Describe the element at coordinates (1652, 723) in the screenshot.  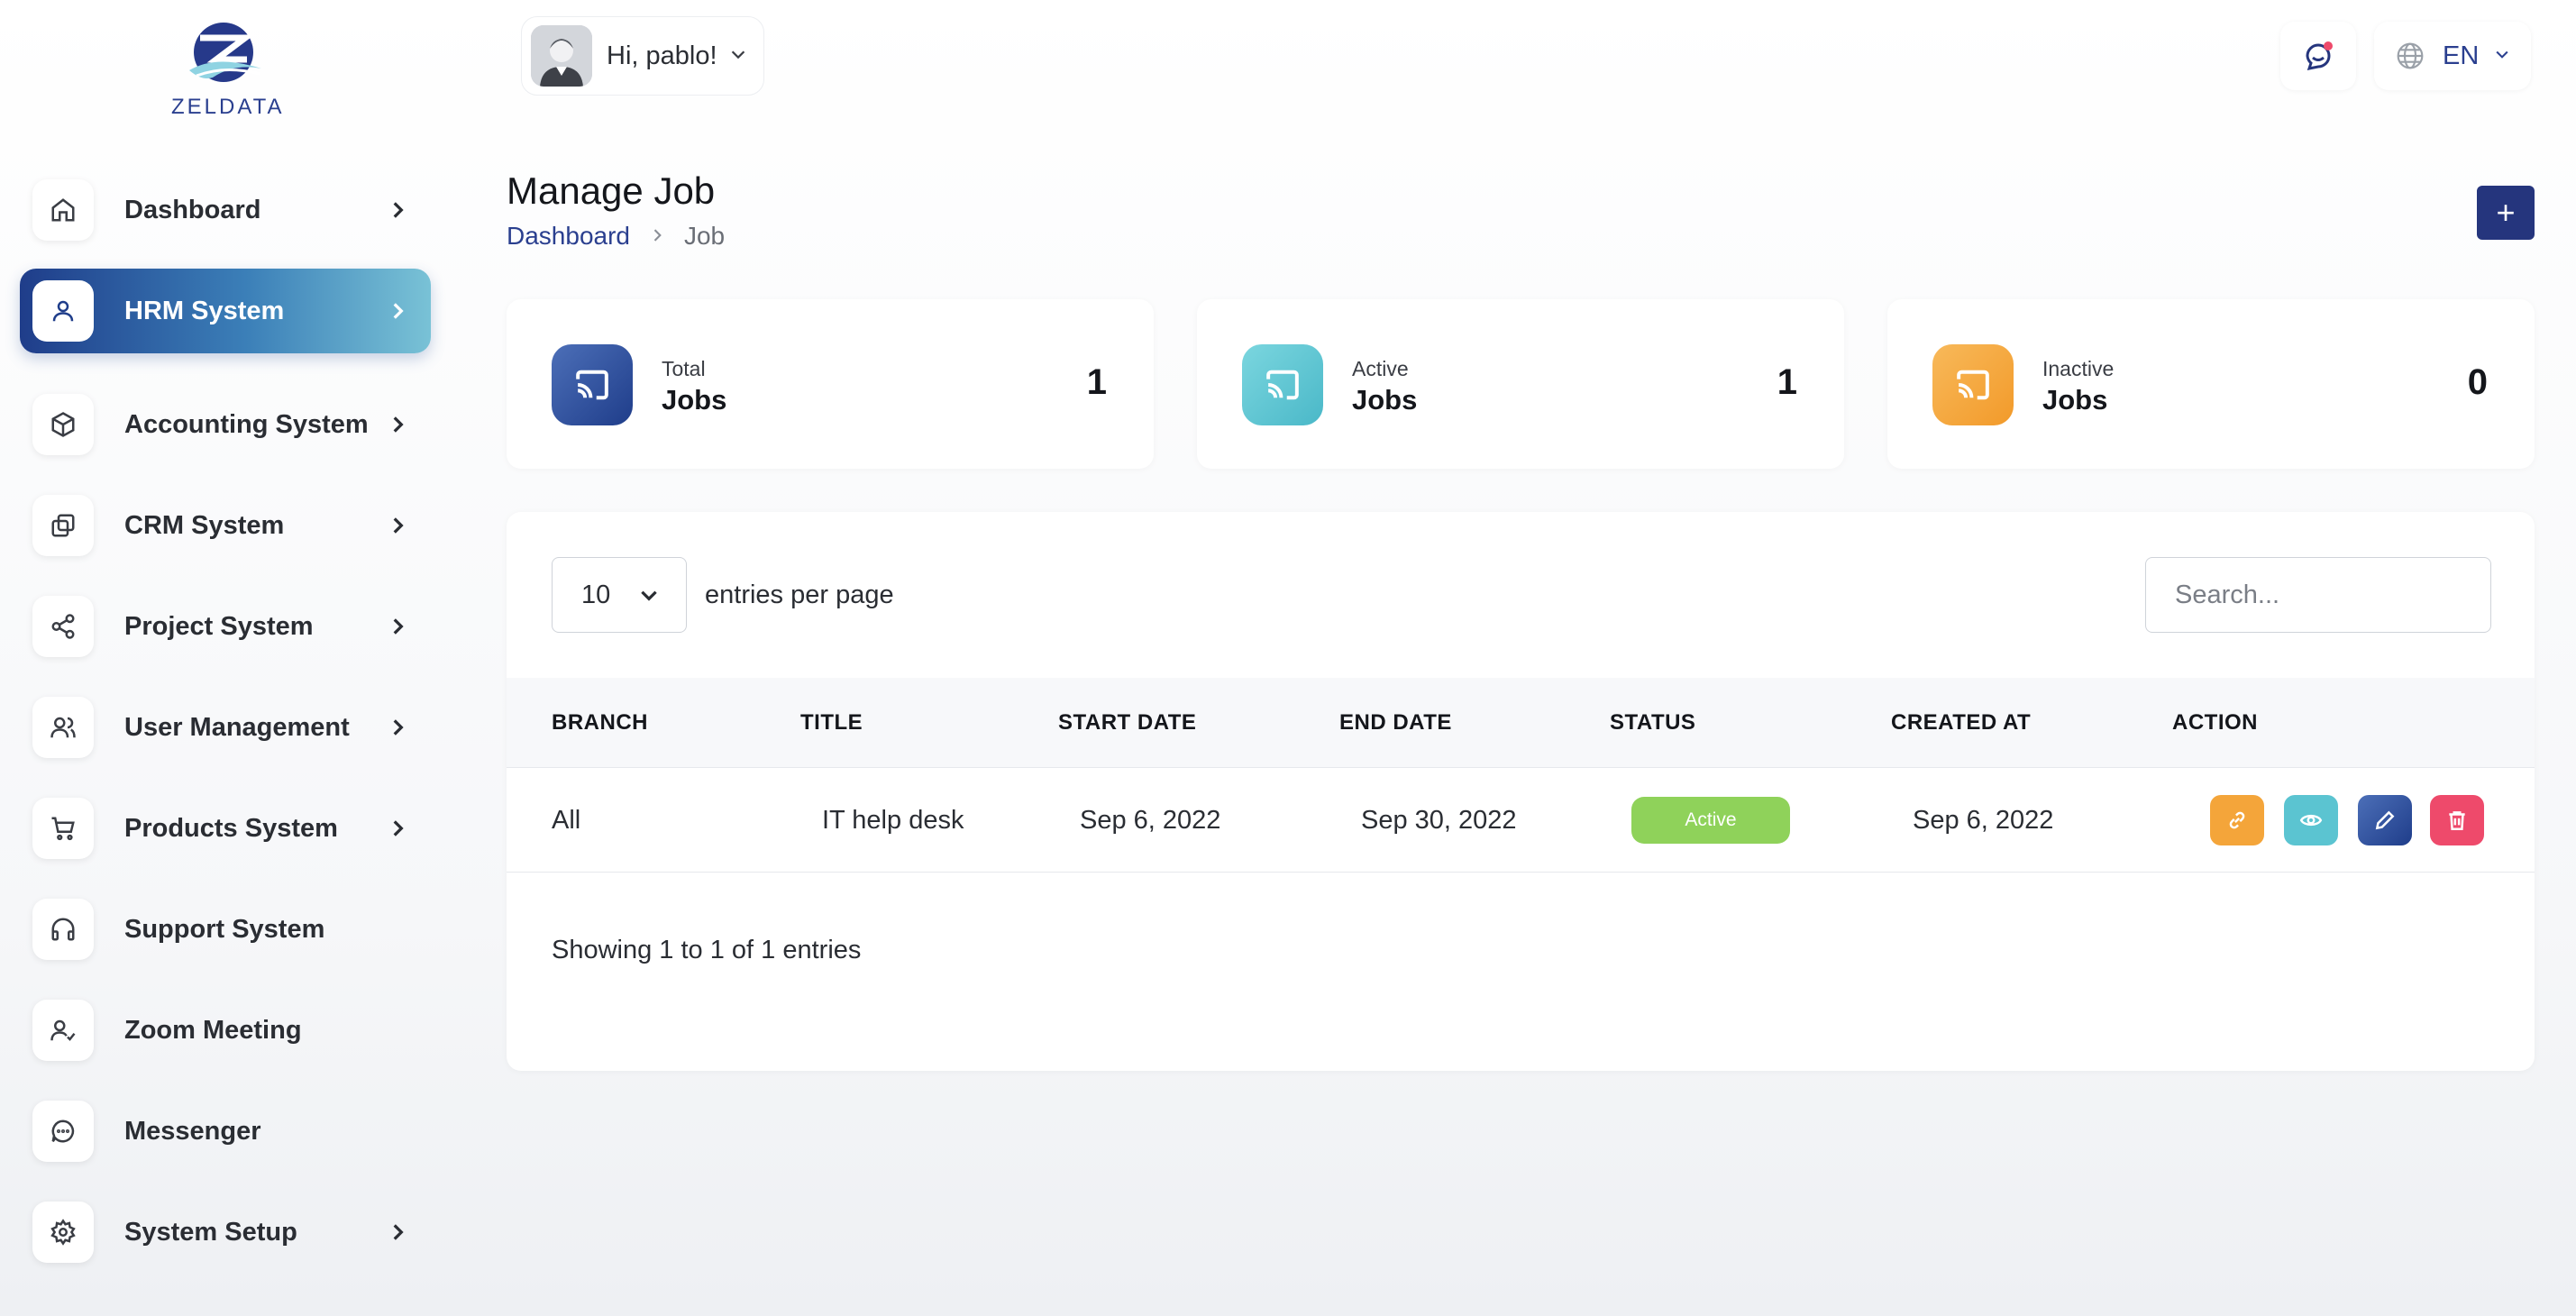
I see `column-header-status: STATUS` at that location.